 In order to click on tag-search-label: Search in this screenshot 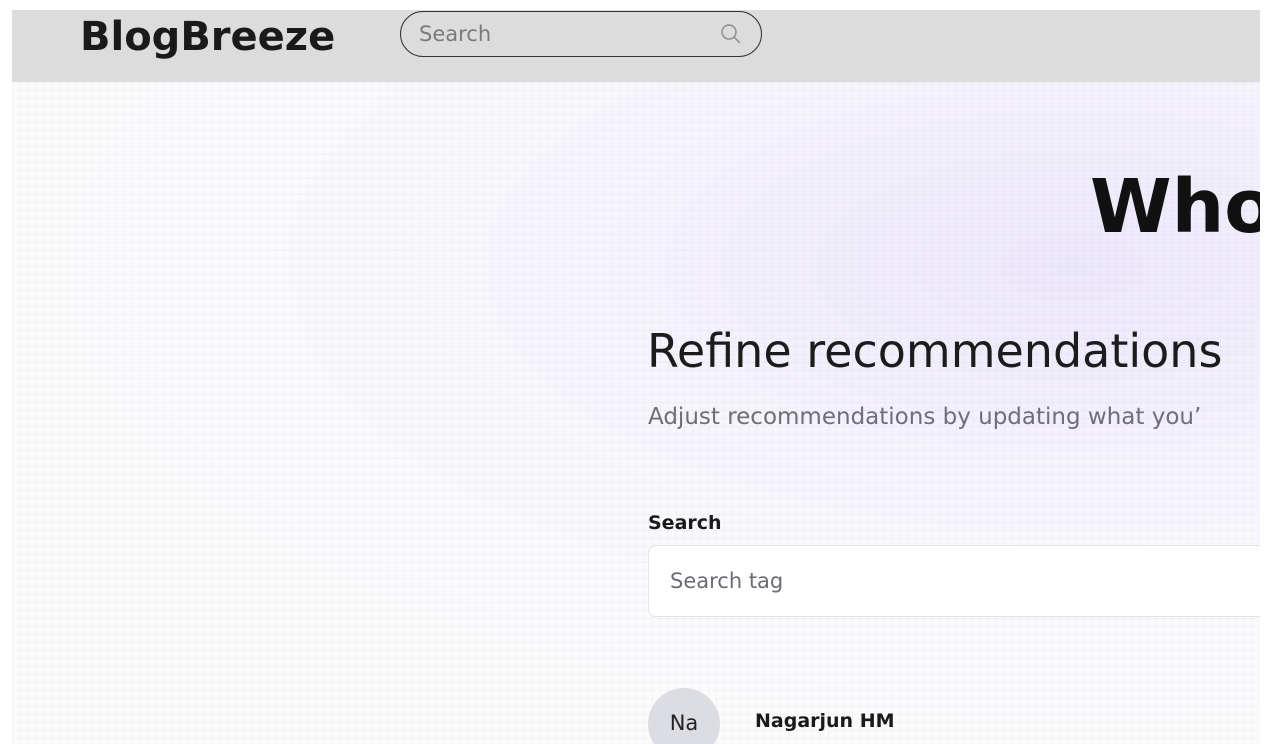, I will do `click(685, 523)`.